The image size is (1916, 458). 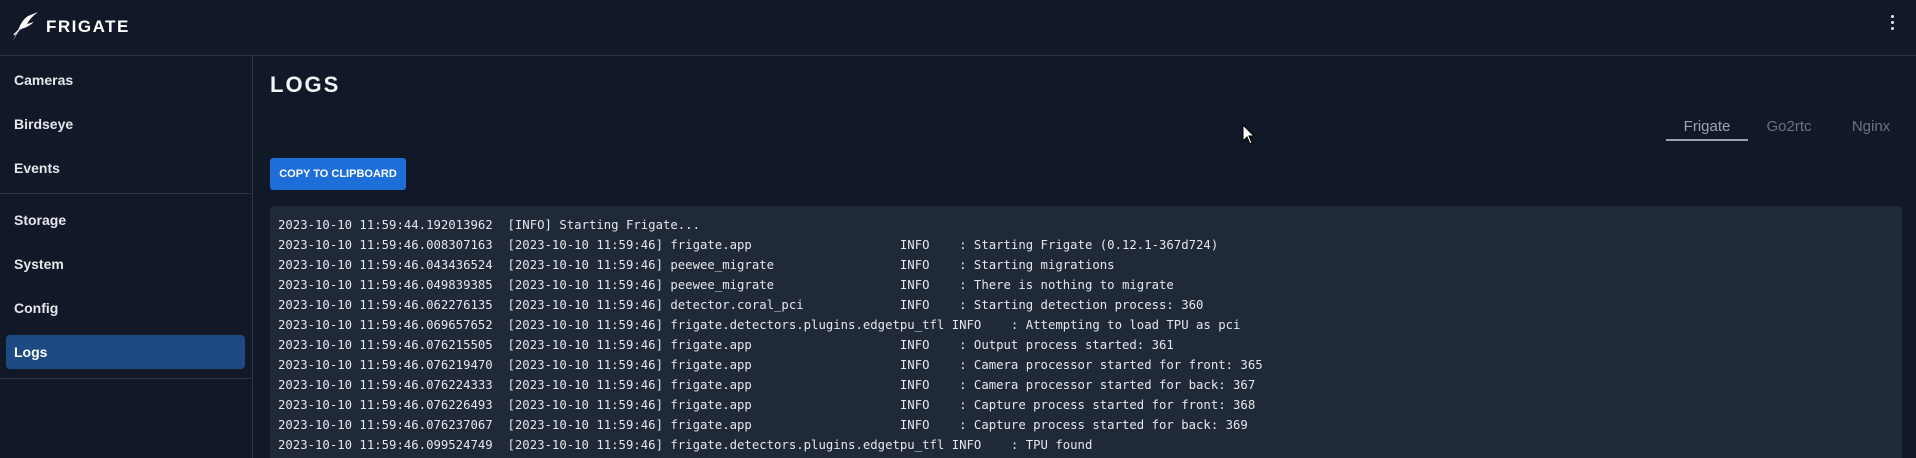 What do you see at coordinates (125, 124) in the screenshot?
I see `sidebar-item-birdseye: Birdseye` at bounding box center [125, 124].